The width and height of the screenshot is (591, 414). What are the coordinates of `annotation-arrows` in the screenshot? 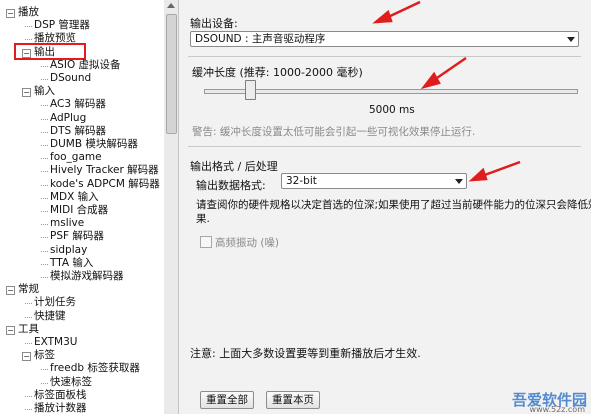 It's located at (446, 91).